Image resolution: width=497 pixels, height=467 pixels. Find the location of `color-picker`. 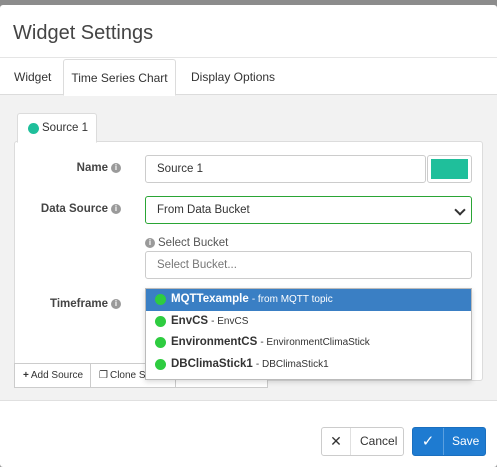

color-picker is located at coordinates (449, 169).